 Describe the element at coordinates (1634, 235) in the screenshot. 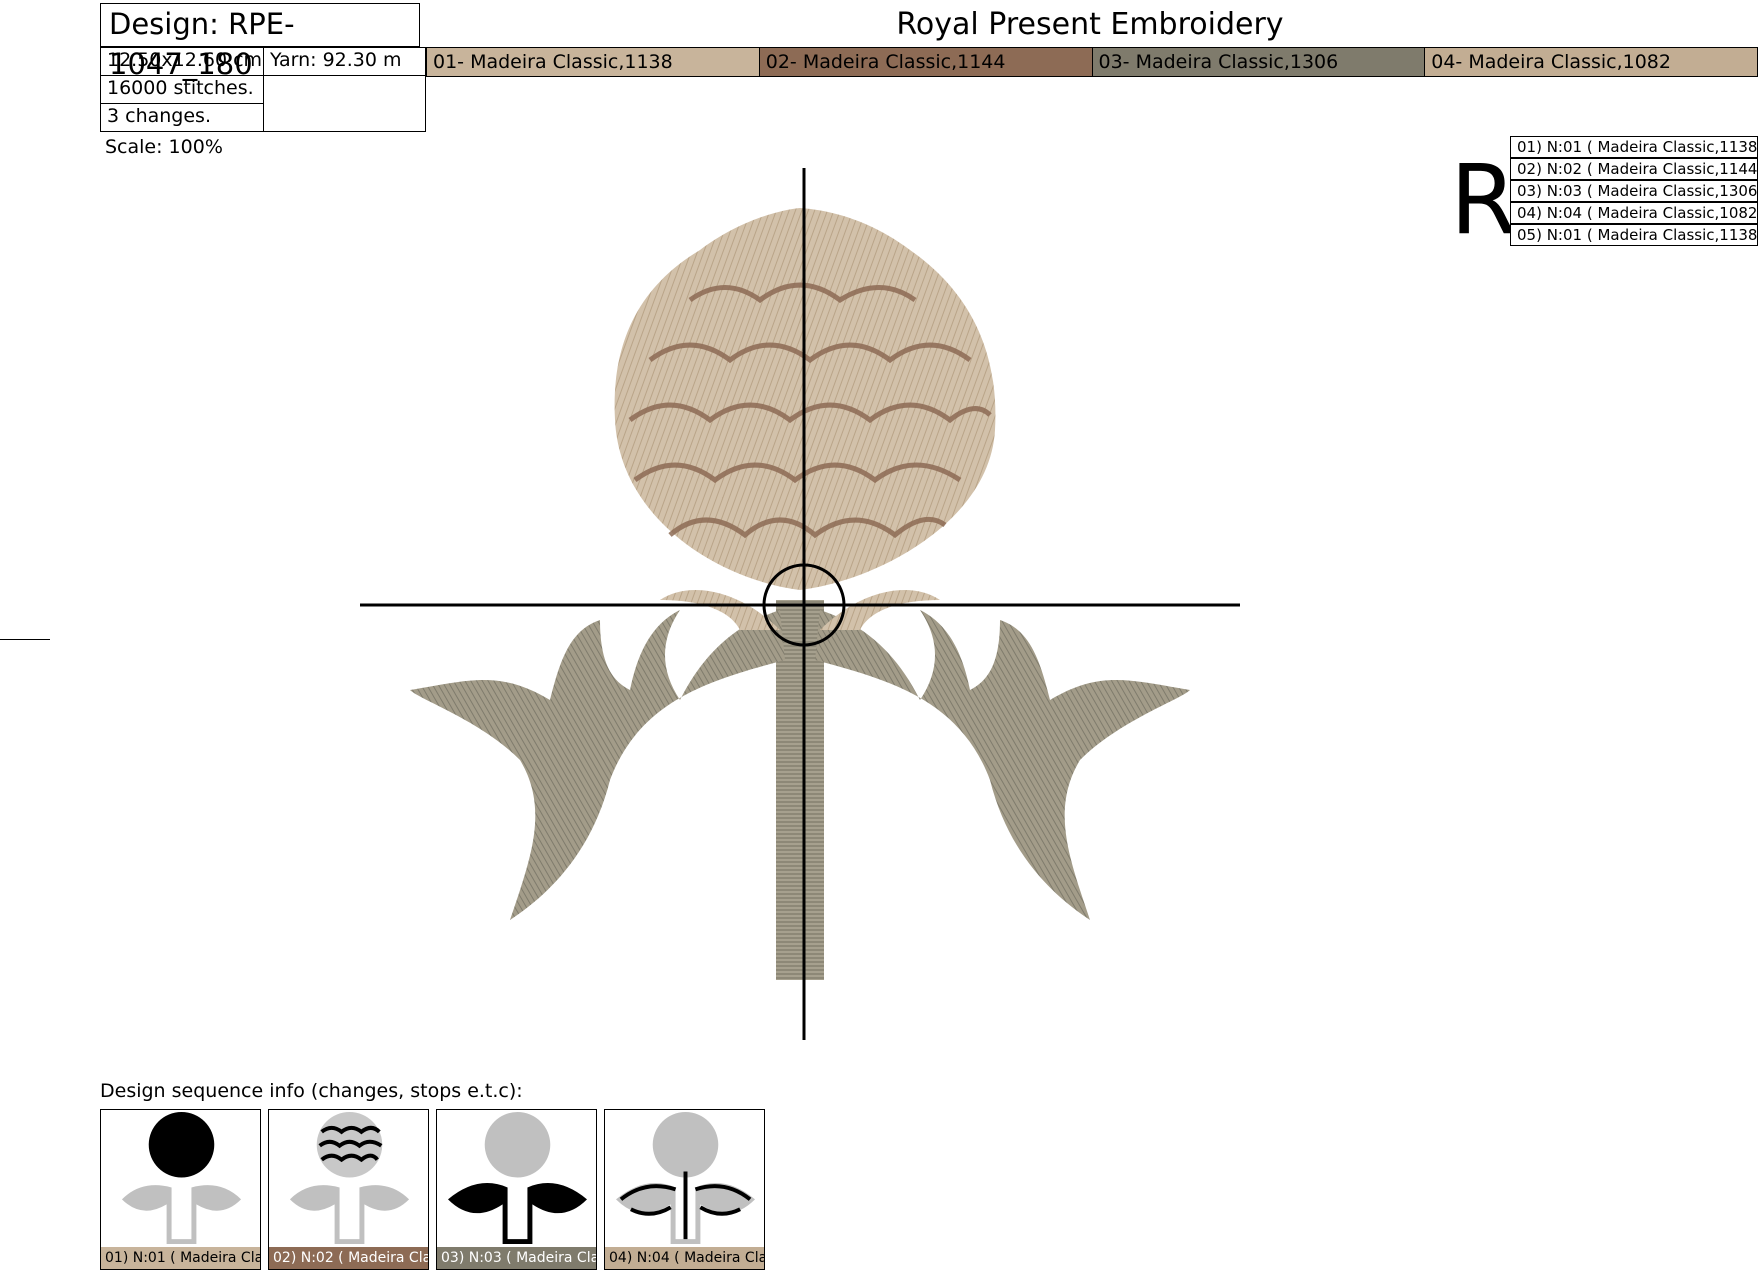

I see `legend-row: 05) N:01 ( Madeira Classic,1138)` at that location.